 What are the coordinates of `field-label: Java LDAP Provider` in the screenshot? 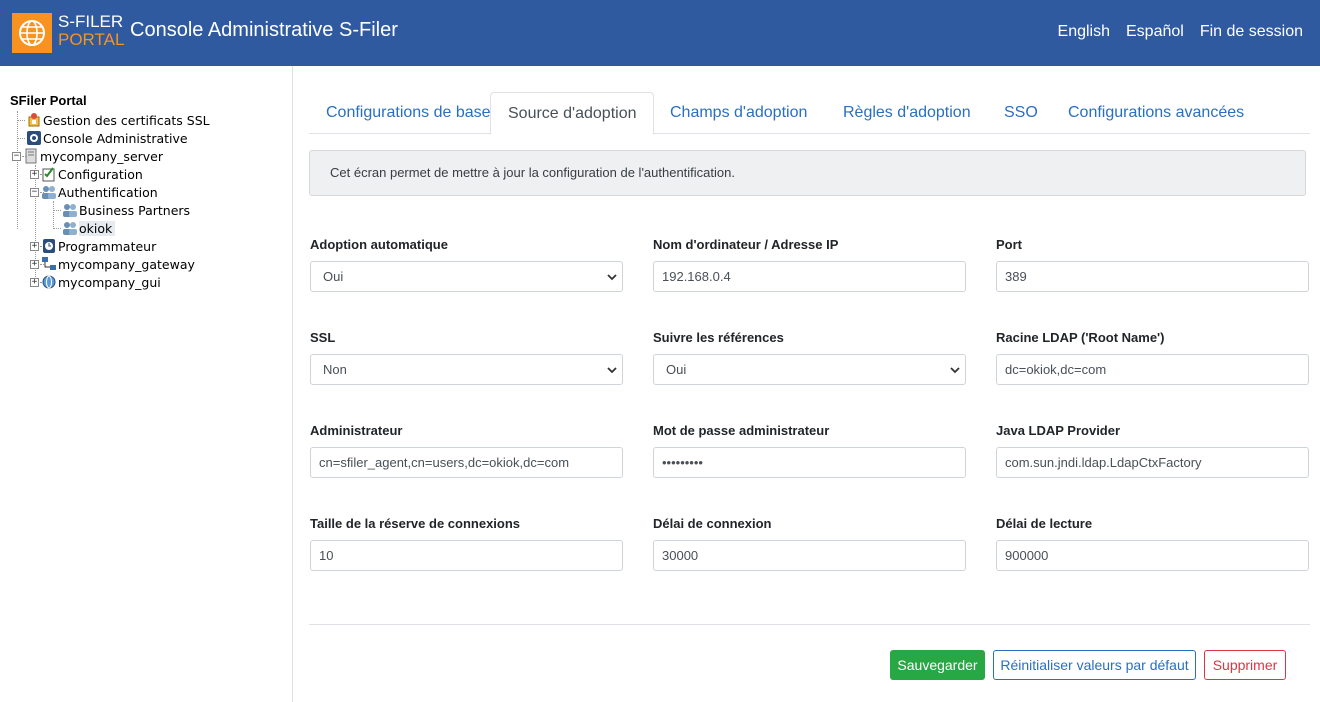 It's located at (1058, 430).